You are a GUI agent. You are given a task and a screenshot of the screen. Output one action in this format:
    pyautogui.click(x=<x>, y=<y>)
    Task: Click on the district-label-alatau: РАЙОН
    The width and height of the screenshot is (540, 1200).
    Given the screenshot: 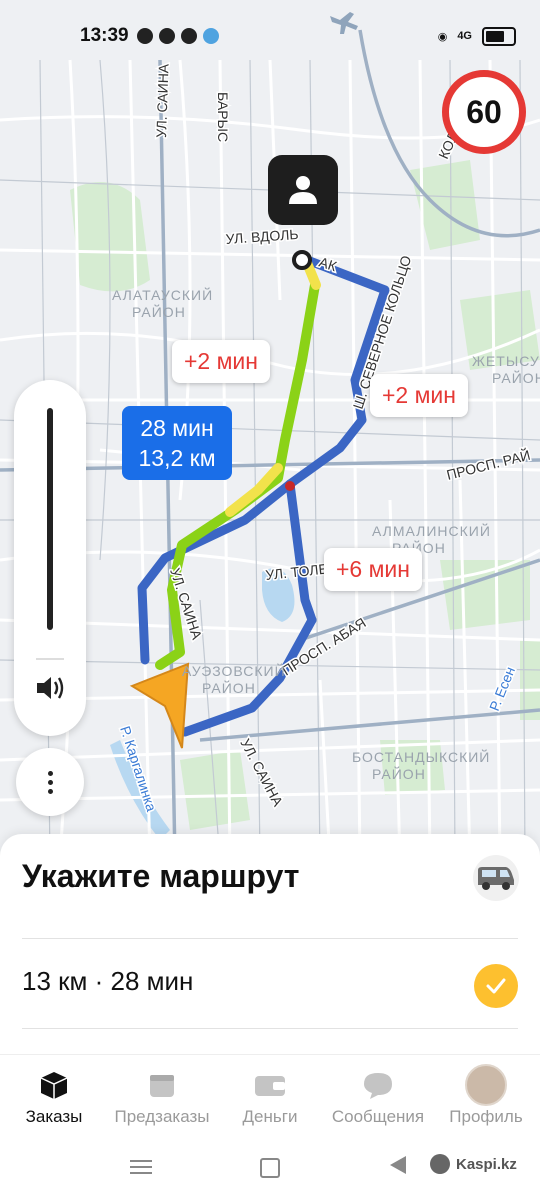 What is the action you would take?
    pyautogui.click(x=159, y=311)
    